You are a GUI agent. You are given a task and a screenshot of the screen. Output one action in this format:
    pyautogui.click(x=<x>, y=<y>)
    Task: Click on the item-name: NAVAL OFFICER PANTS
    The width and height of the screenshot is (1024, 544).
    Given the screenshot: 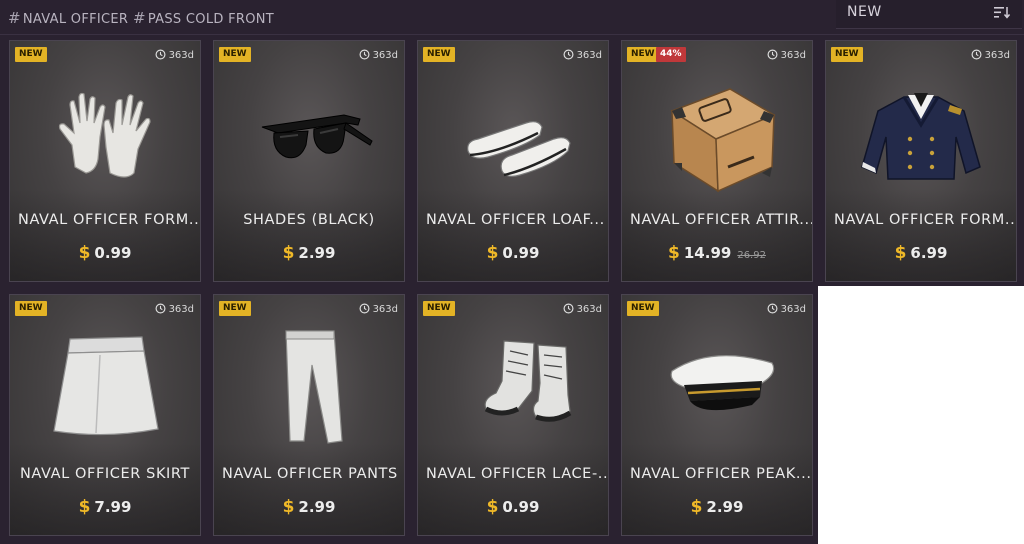 What is the action you would take?
    pyautogui.click(x=310, y=474)
    